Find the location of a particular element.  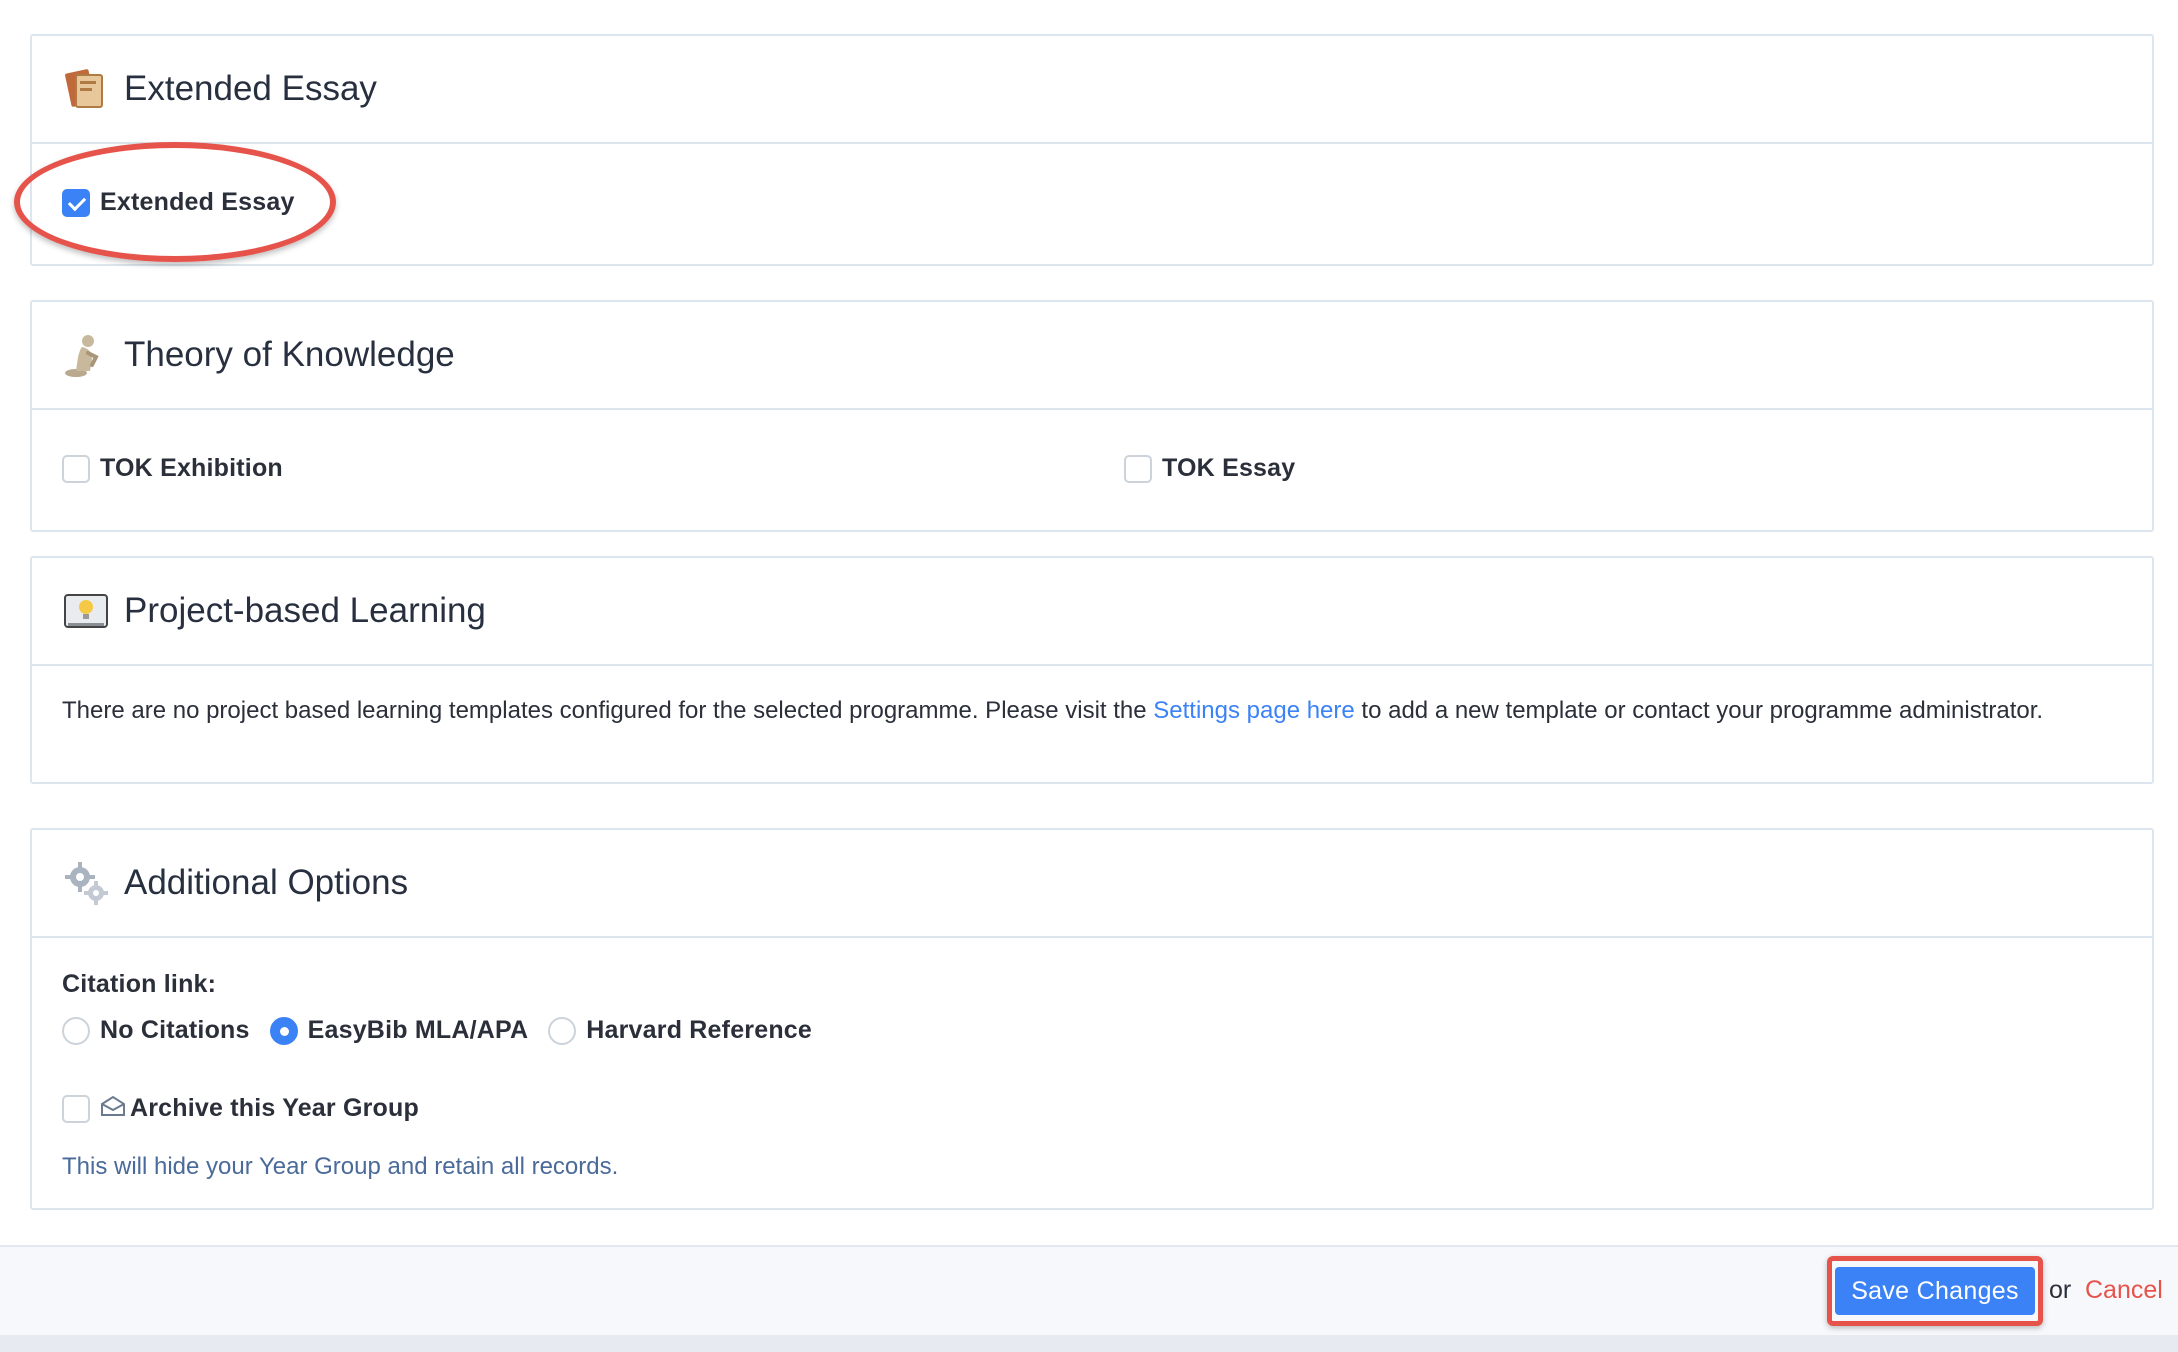

panel-title: Project-based Learning is located at coordinates (305, 610).